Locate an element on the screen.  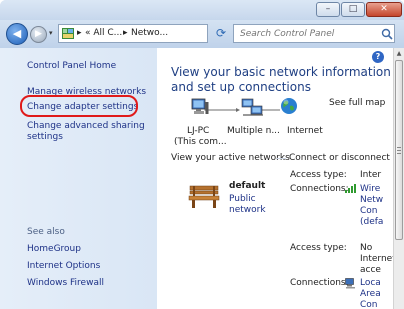
public-network-link-line2: network is located at coordinates (247, 210).